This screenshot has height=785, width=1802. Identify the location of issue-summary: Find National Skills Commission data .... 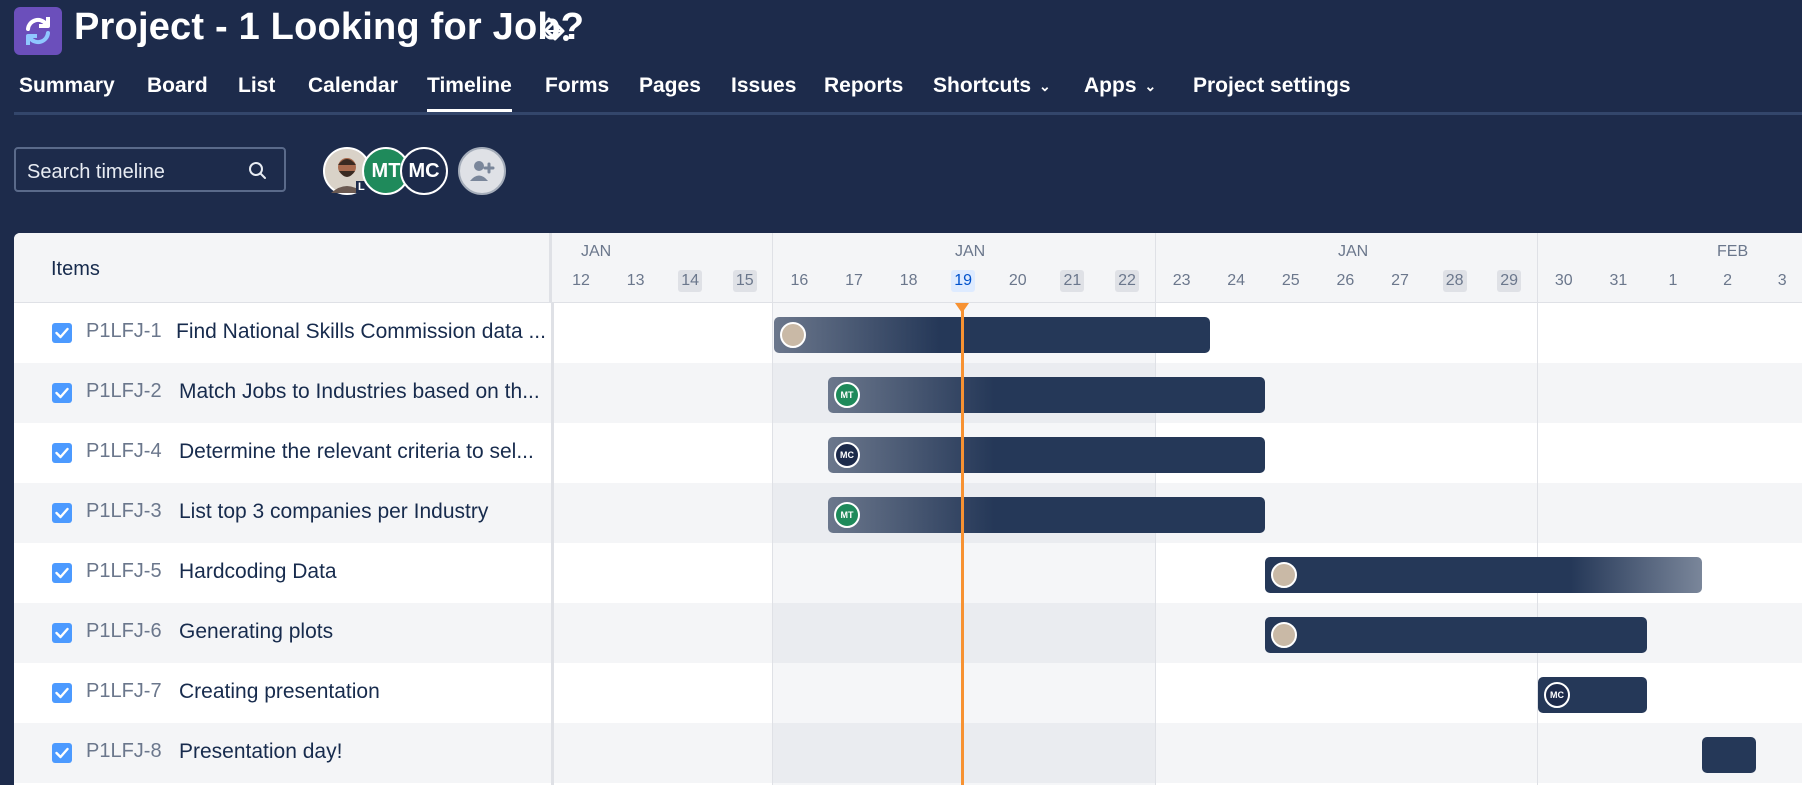
(361, 332).